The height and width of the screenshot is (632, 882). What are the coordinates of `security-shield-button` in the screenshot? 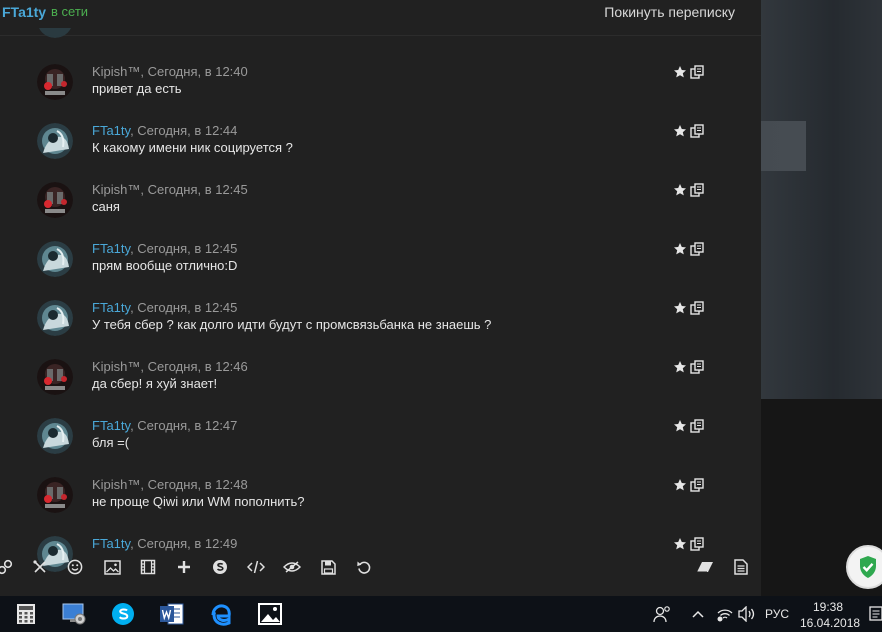 It's located at (864, 567).